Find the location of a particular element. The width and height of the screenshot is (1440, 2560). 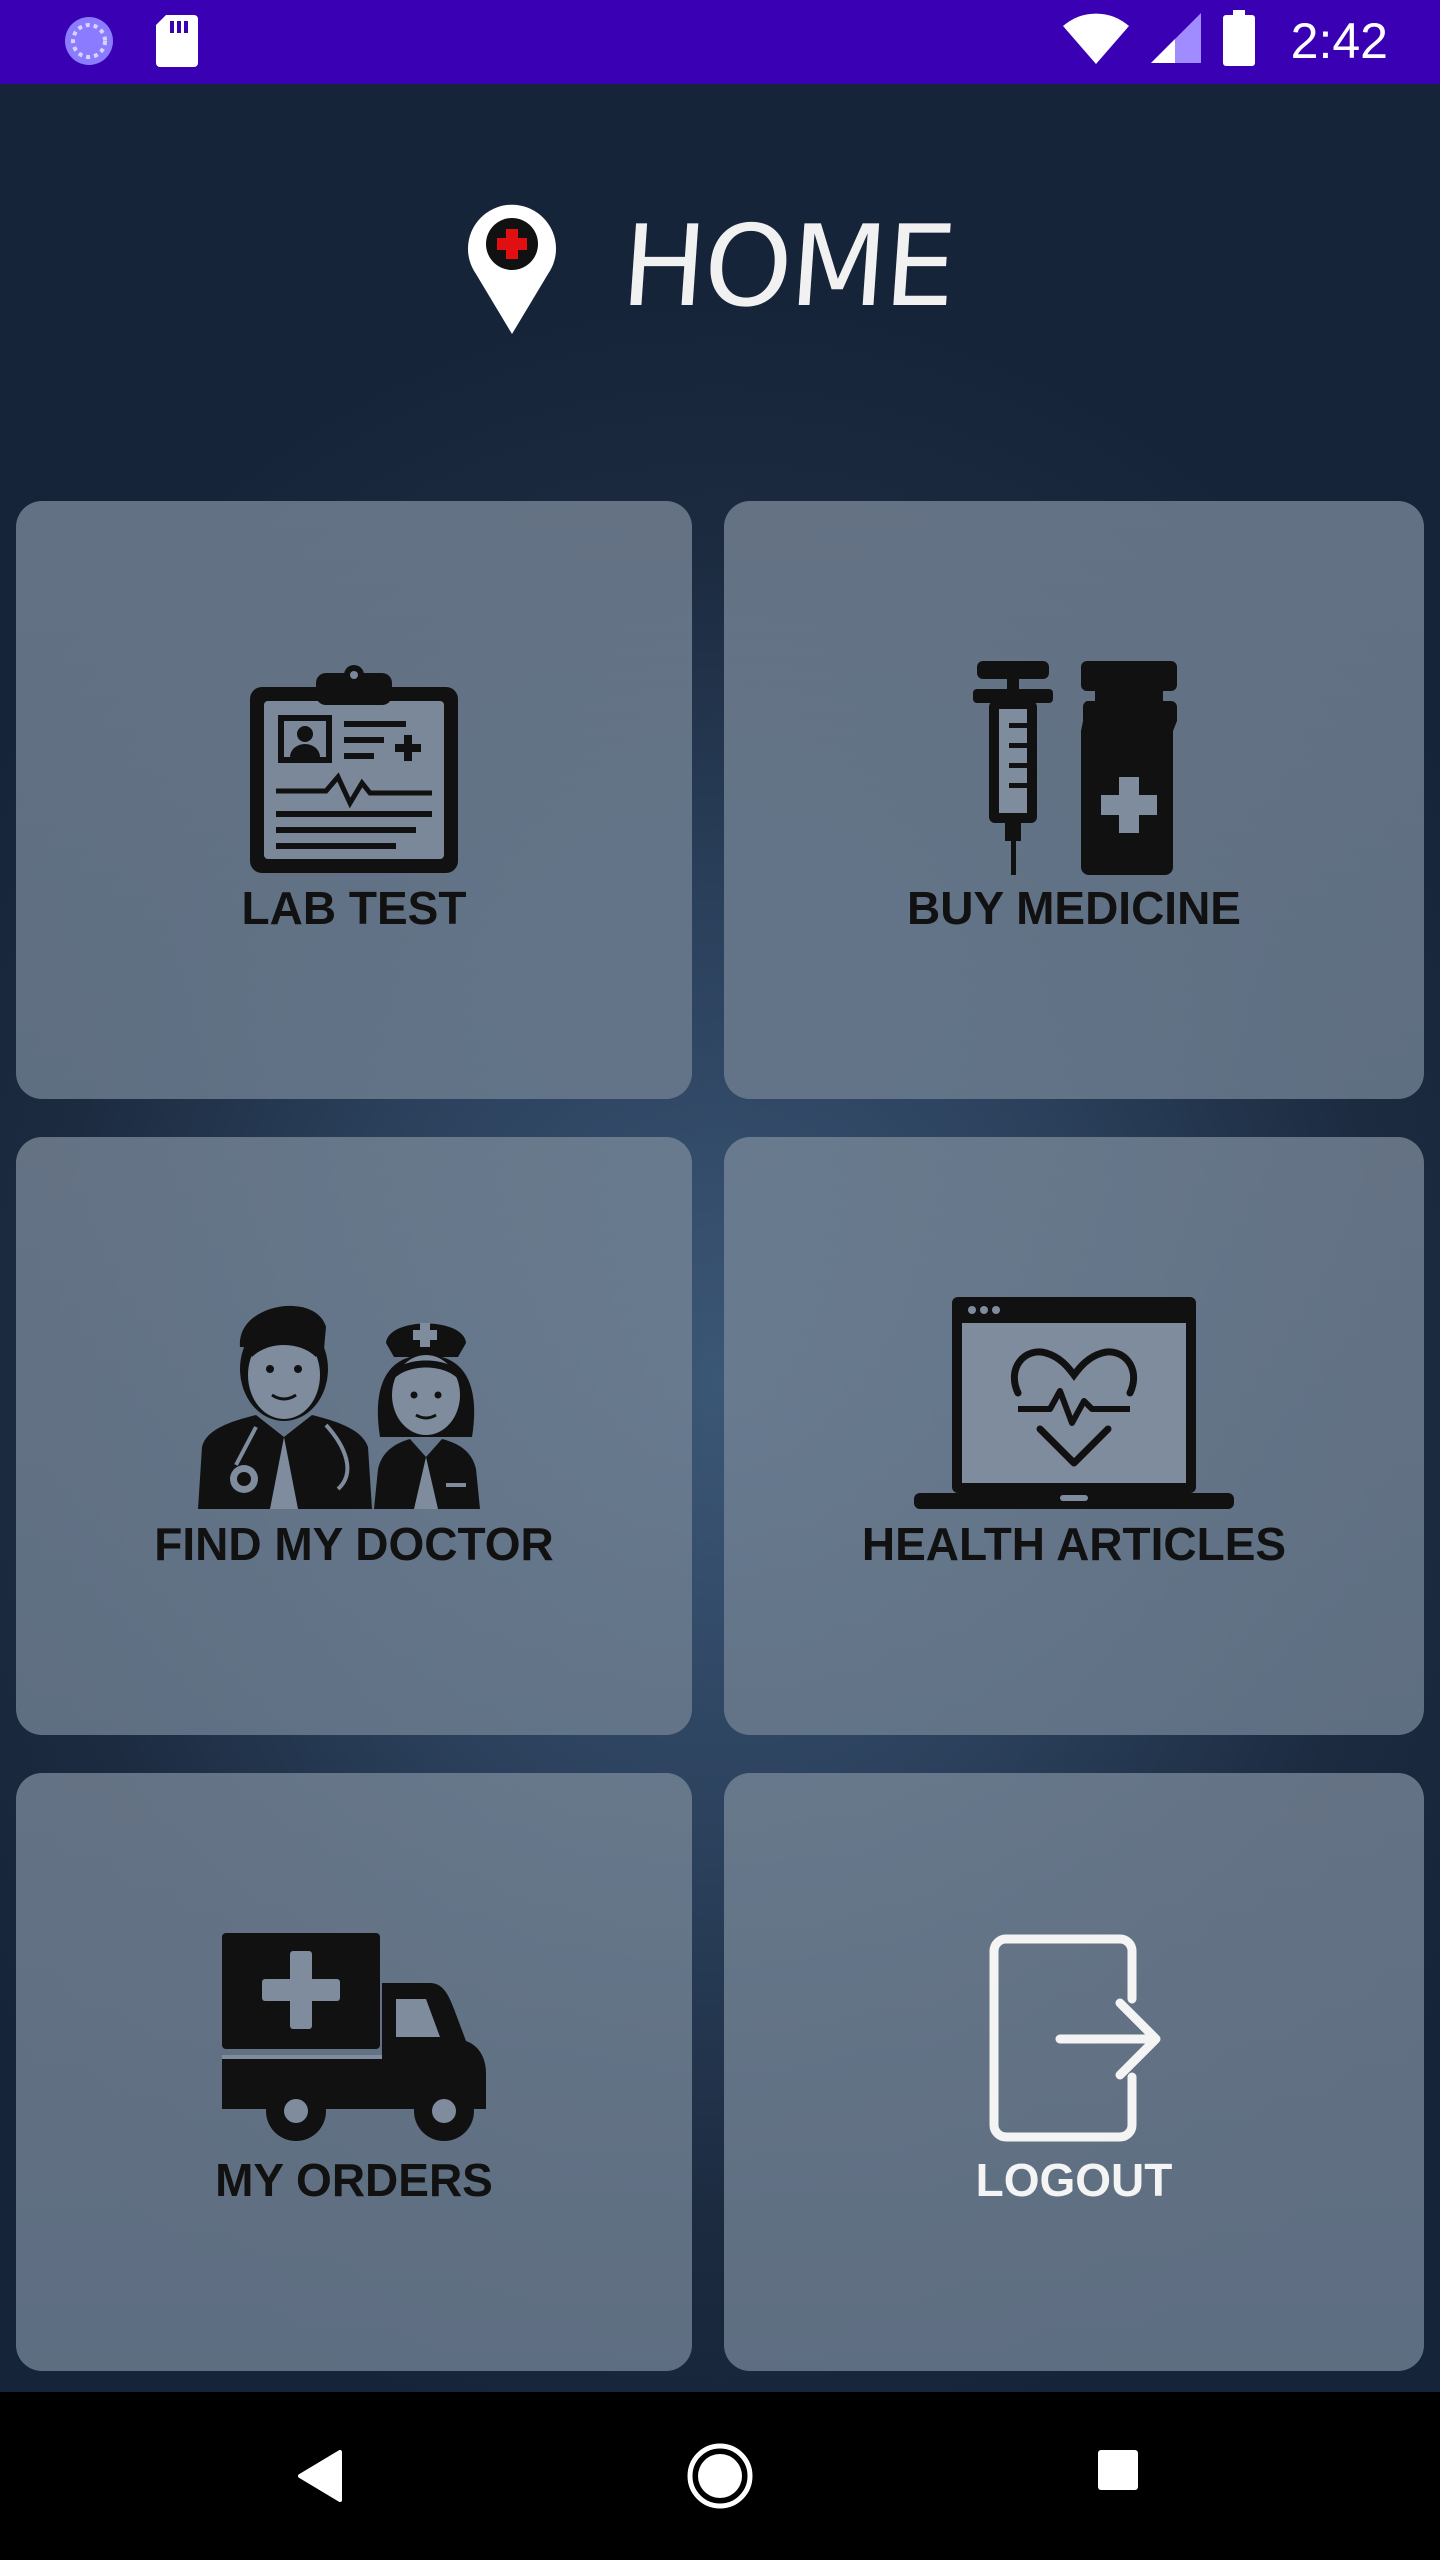

tile-health-articles: HEALTH ARTICLES is located at coordinates (1074, 1436).